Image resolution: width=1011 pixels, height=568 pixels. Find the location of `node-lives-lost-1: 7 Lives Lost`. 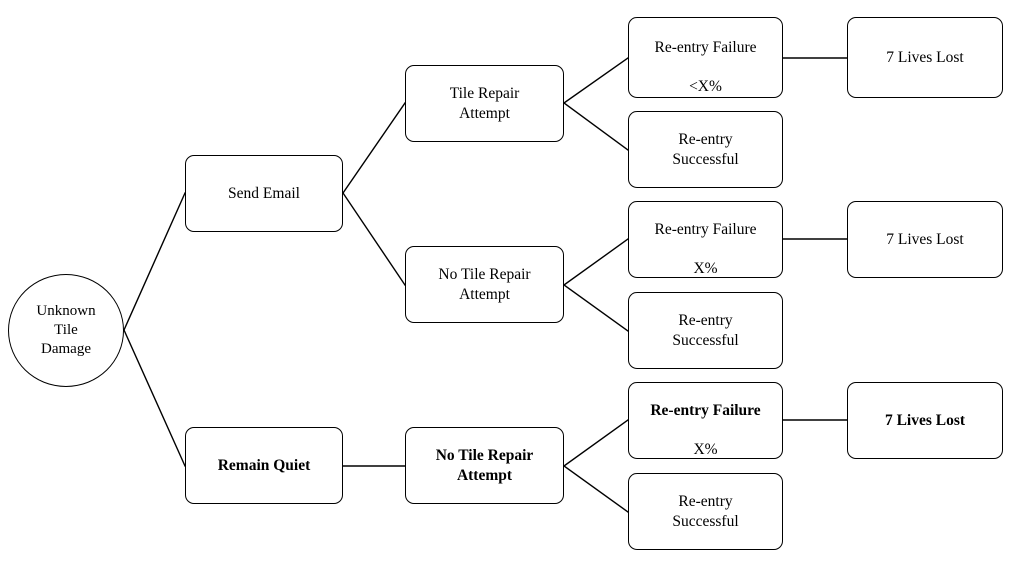

node-lives-lost-1: 7 Lives Lost is located at coordinates (925, 57).